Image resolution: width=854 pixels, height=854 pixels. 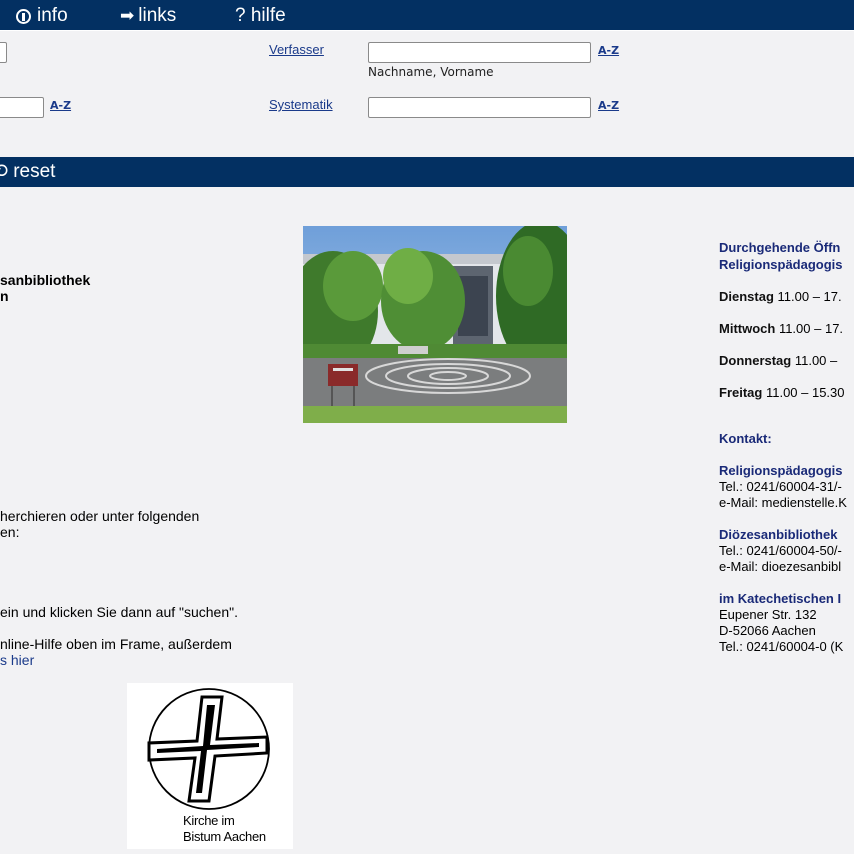 What do you see at coordinates (116, 644) in the screenshot?
I see `help-text: nline-Hilfe oben im Frame, außerdem` at bounding box center [116, 644].